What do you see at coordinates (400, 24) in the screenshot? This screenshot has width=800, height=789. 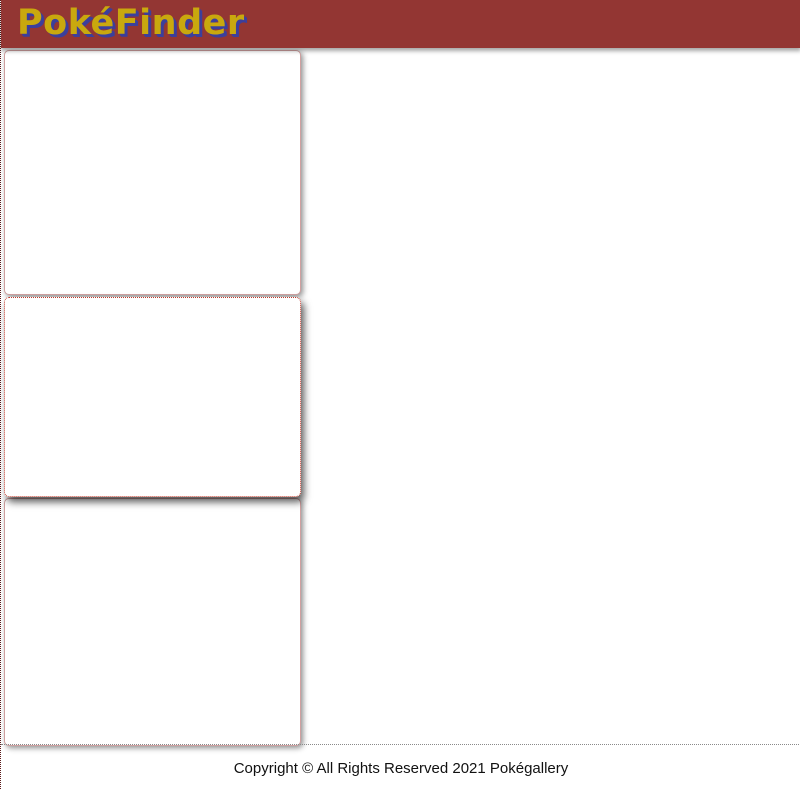 I see `app-header: PokéFinder` at bounding box center [400, 24].